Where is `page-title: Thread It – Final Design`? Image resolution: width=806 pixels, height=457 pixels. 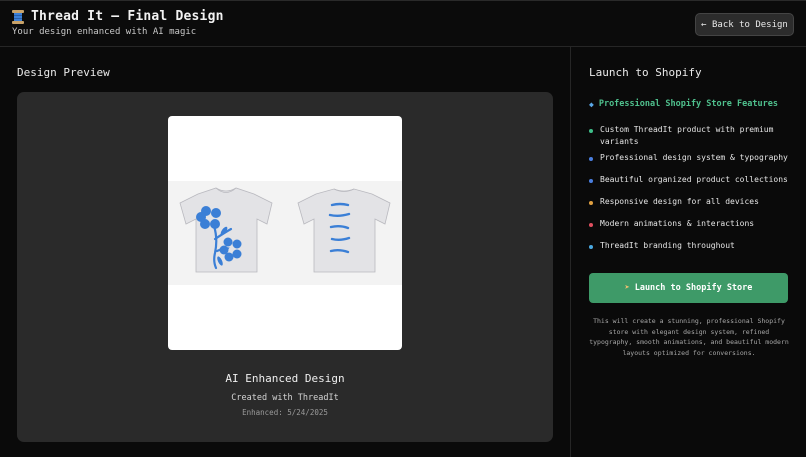 page-title: Thread It – Final Design is located at coordinates (127, 16).